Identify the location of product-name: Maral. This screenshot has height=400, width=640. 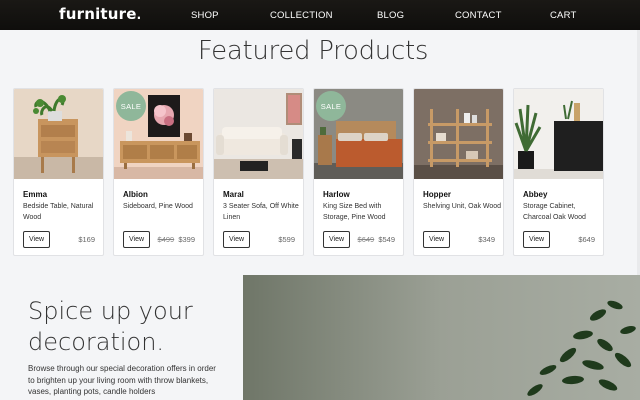
(233, 194).